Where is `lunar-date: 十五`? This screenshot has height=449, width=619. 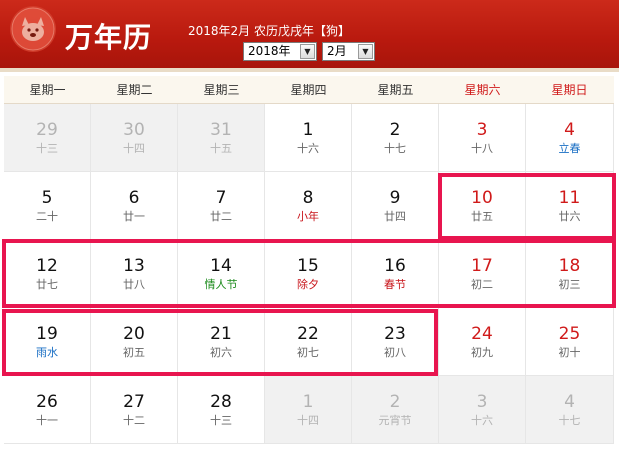
lunar-date: 十五 is located at coordinates (221, 148).